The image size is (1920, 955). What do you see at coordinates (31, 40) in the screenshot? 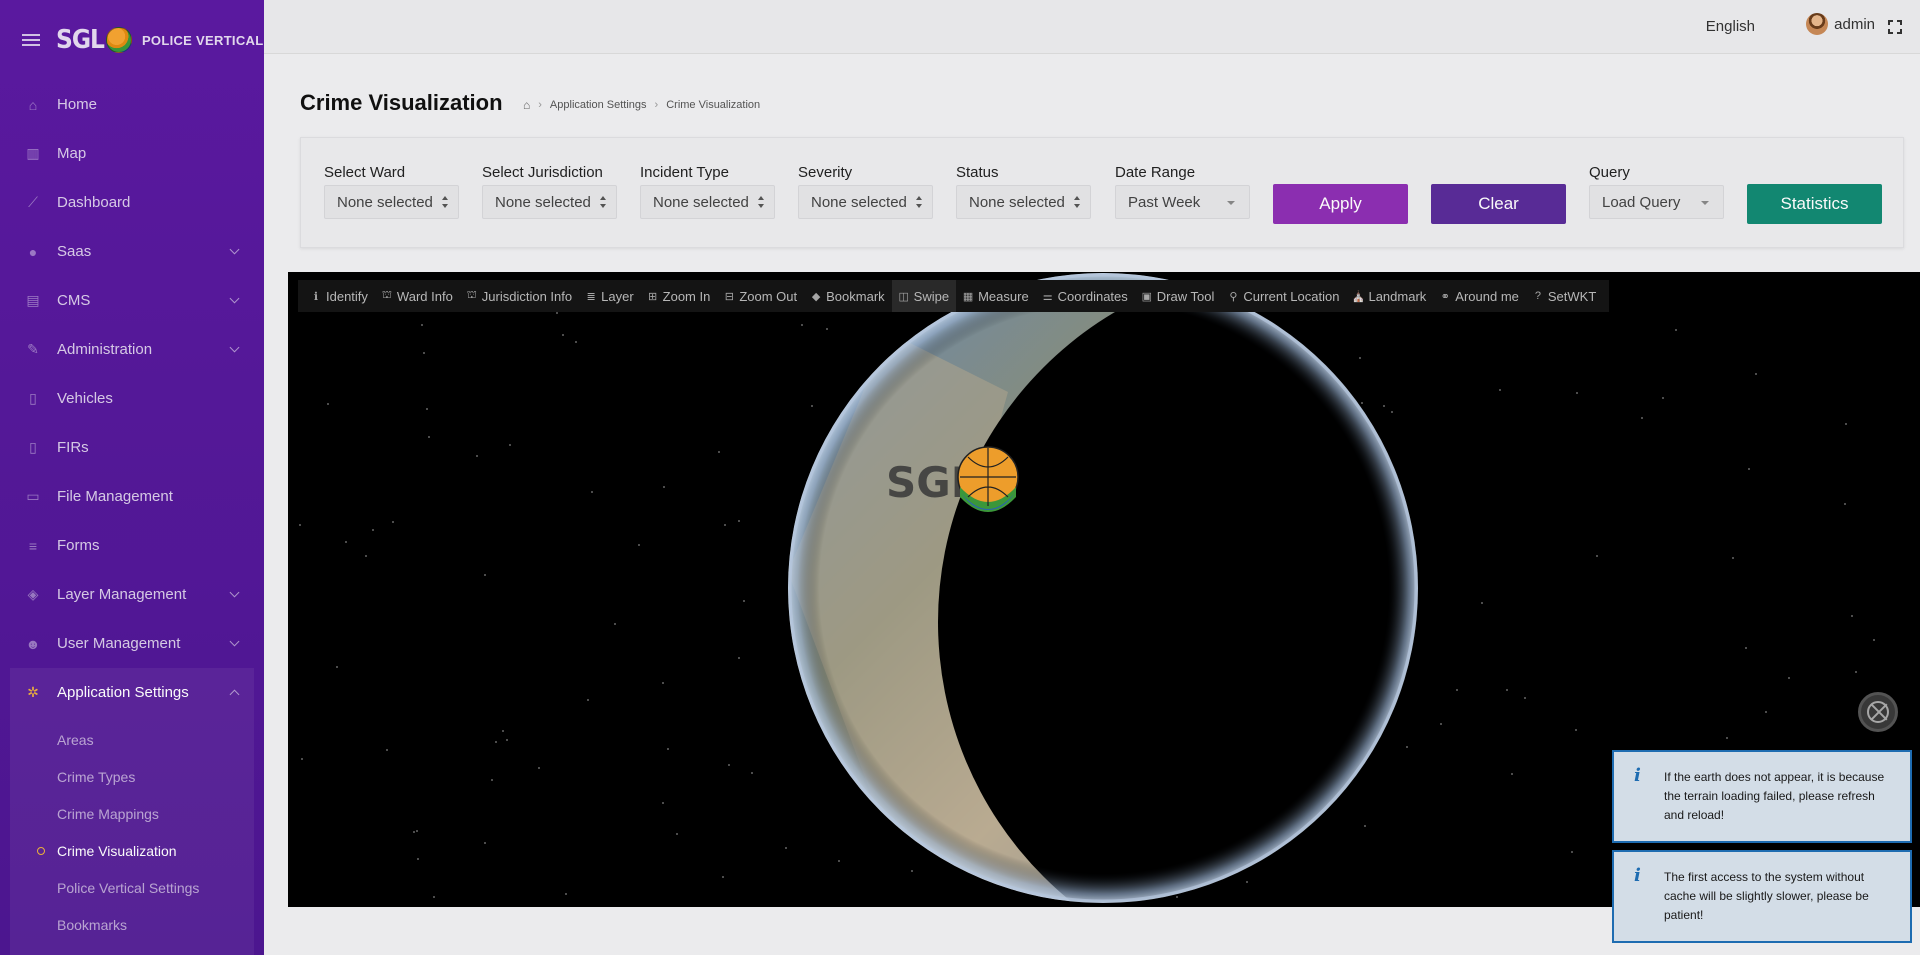
I see `hamburger-menu-icon` at bounding box center [31, 40].